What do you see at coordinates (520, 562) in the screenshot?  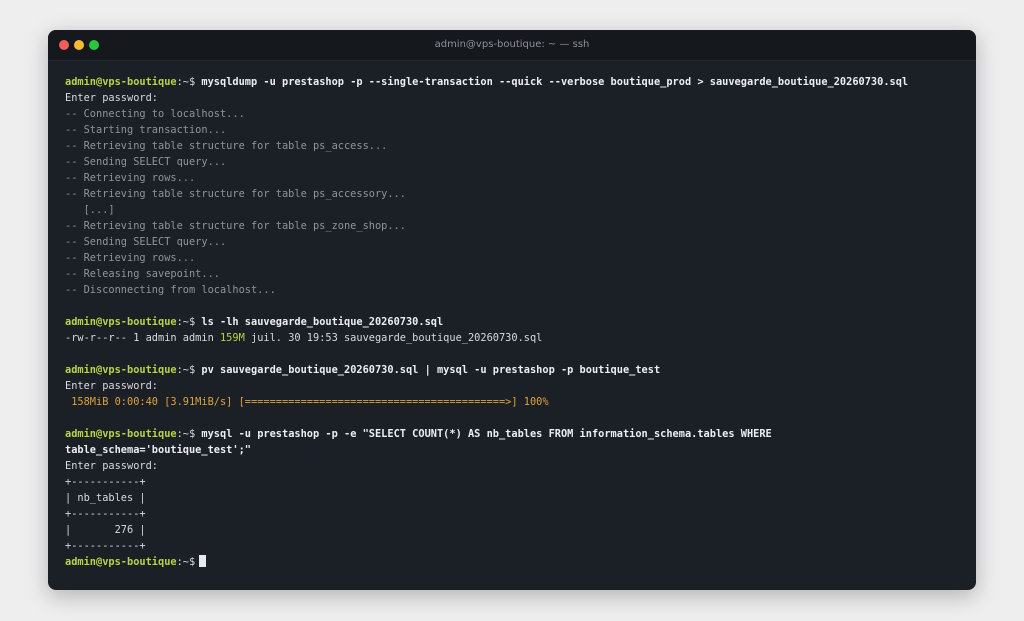 I see `current-prompt-line: admin@vps-boutique:~$` at bounding box center [520, 562].